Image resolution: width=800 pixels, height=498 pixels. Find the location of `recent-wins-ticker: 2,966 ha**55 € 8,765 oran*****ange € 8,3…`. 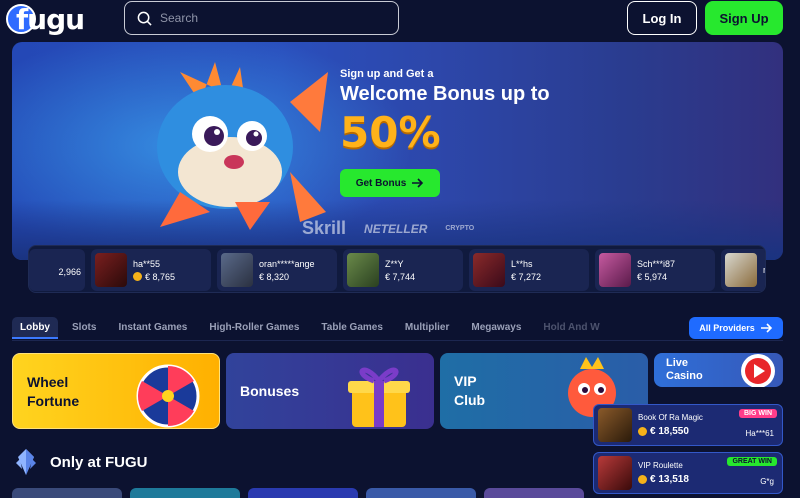

recent-wins-ticker: 2,966 ha**55 € 8,765 oran*****ange € 8,3… is located at coordinates (397, 269).